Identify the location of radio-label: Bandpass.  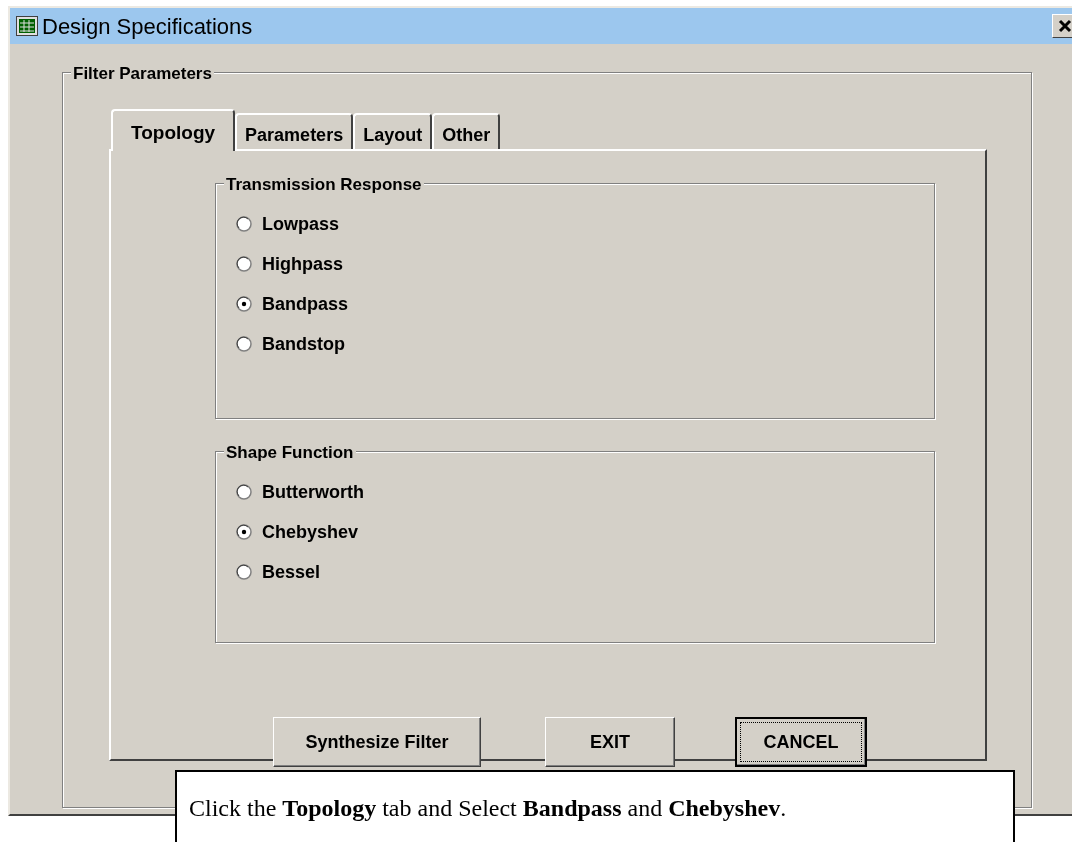
(305, 304).